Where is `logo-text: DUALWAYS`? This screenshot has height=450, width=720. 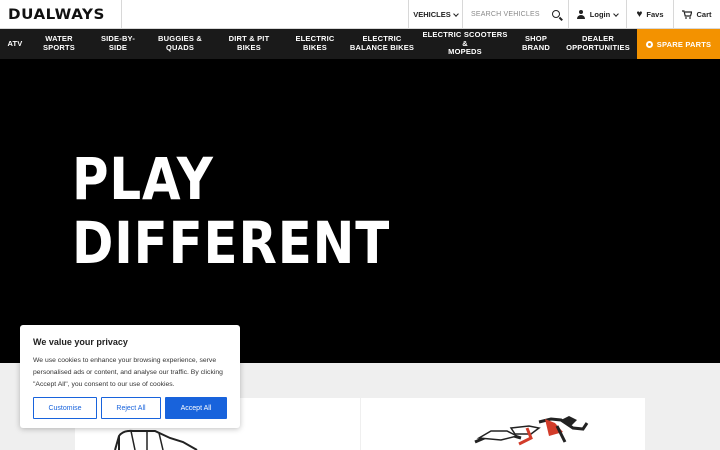
logo-text: DUALWAYS is located at coordinates (56, 15).